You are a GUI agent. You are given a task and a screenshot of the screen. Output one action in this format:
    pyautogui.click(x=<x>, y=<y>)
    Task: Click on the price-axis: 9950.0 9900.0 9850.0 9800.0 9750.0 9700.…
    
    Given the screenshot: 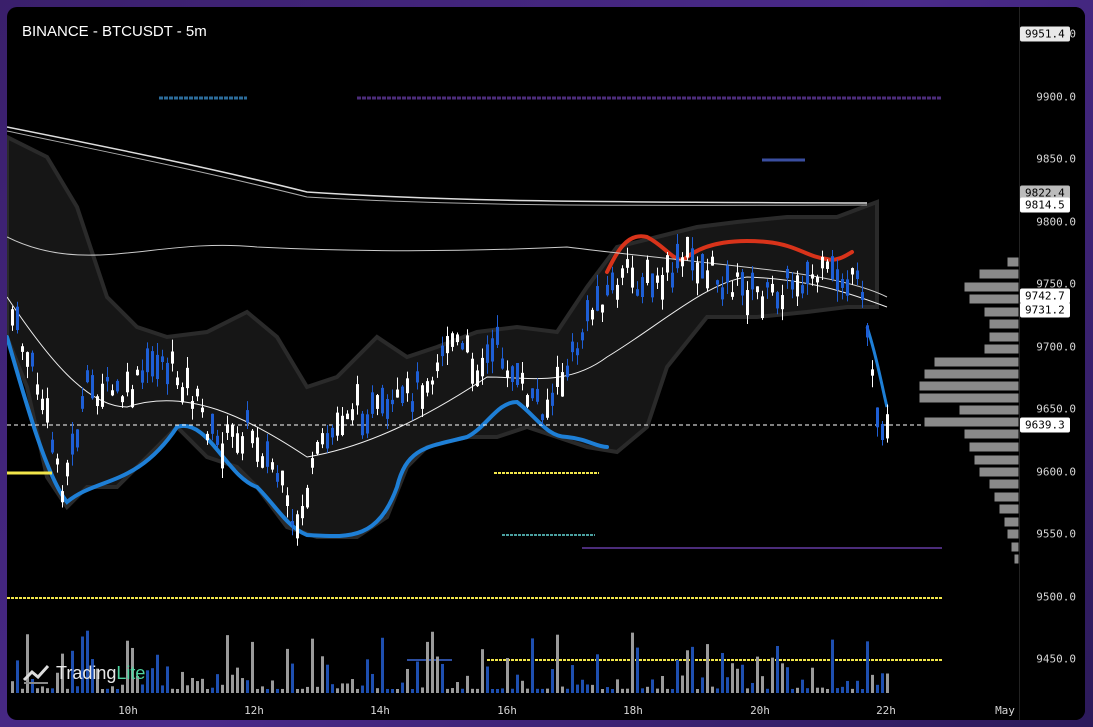 What is the action you would take?
    pyautogui.click(x=1052, y=363)
    